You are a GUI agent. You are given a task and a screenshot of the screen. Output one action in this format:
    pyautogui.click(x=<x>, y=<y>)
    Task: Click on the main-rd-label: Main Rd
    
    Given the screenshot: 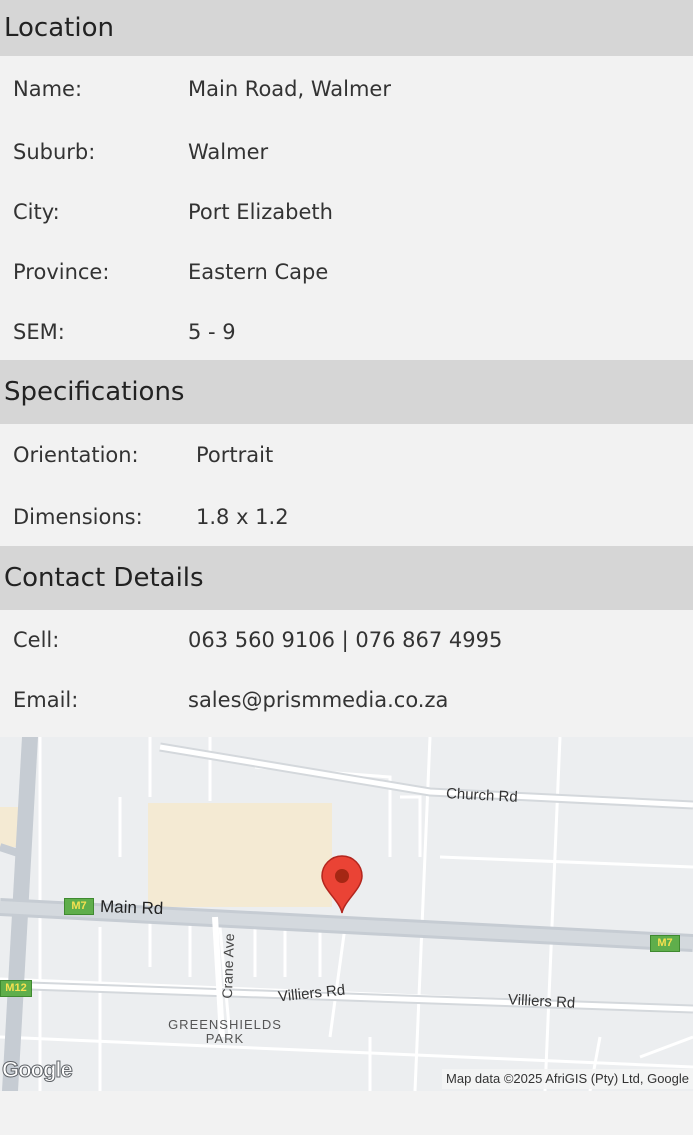 What is the action you would take?
    pyautogui.click(x=131, y=907)
    